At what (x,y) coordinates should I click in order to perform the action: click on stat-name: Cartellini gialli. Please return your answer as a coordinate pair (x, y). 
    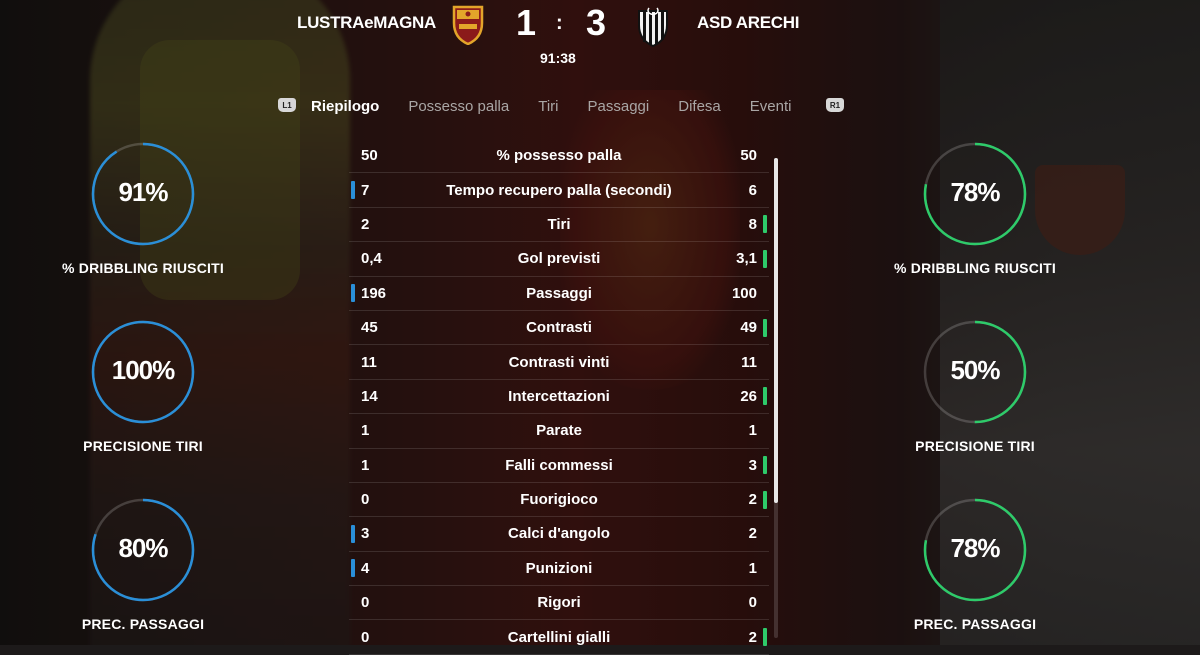
    Looking at the image, I should click on (559, 637).